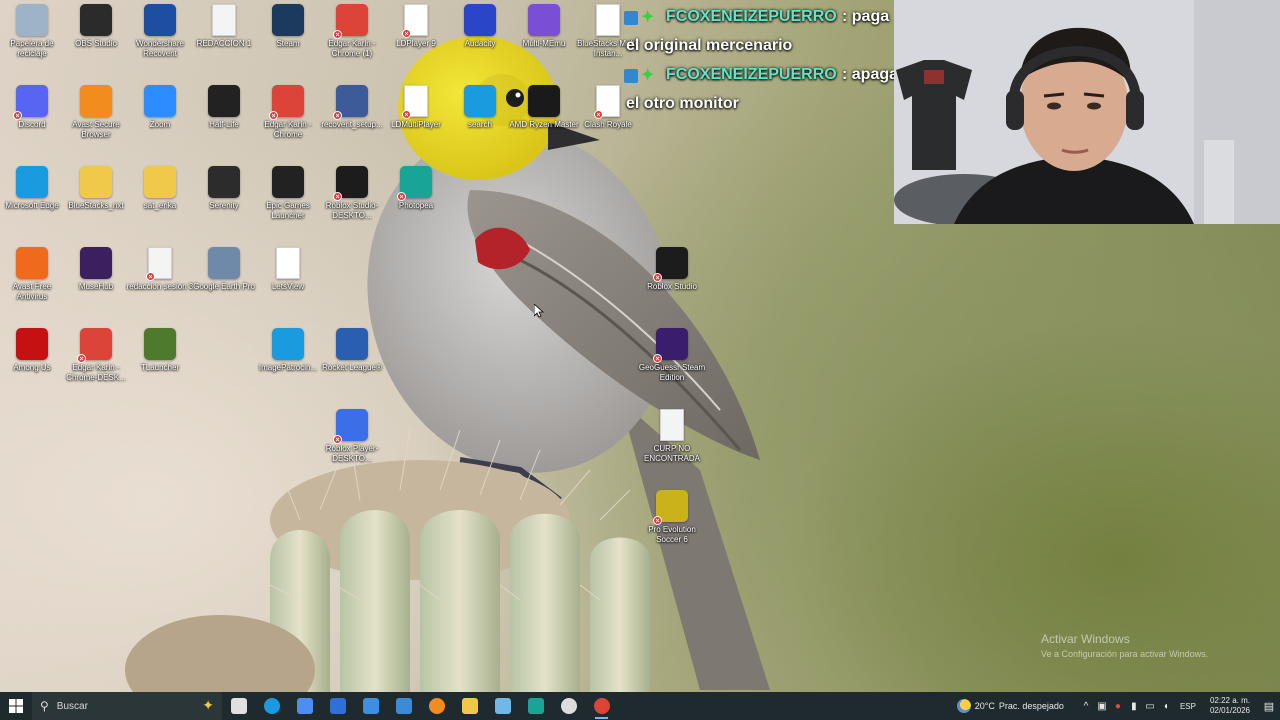  Describe the element at coordinates (480, 120) in the screenshot. I see `desktop-icon-search: search` at that location.